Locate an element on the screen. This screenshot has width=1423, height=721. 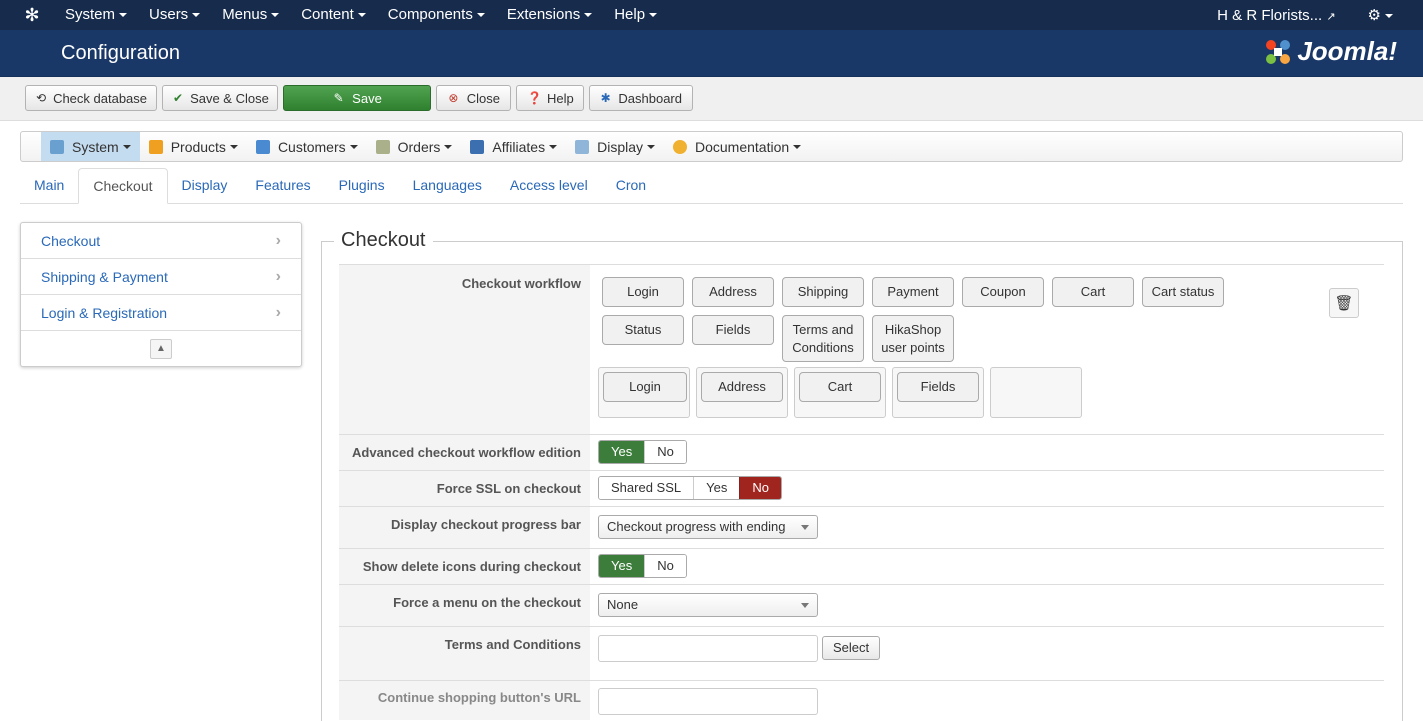
nav-label: Products is located at coordinates (198, 146).